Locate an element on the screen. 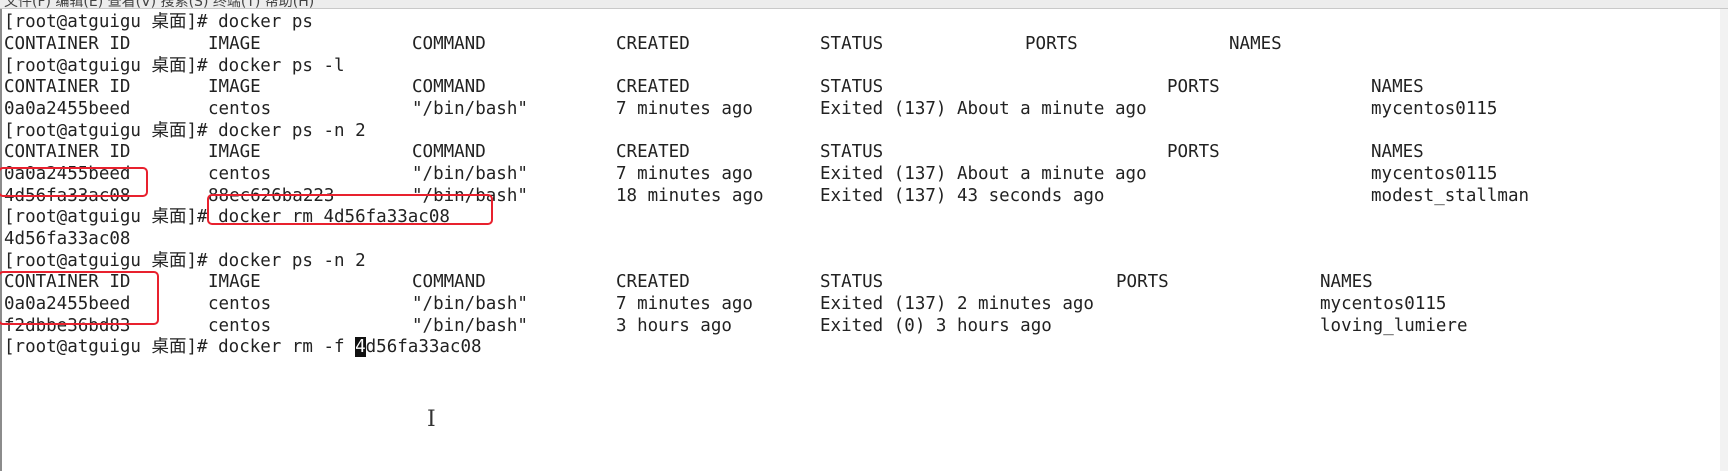 This screenshot has width=1728, height=471. cell-status: Exited (137) 2 minutes ago is located at coordinates (957, 304).